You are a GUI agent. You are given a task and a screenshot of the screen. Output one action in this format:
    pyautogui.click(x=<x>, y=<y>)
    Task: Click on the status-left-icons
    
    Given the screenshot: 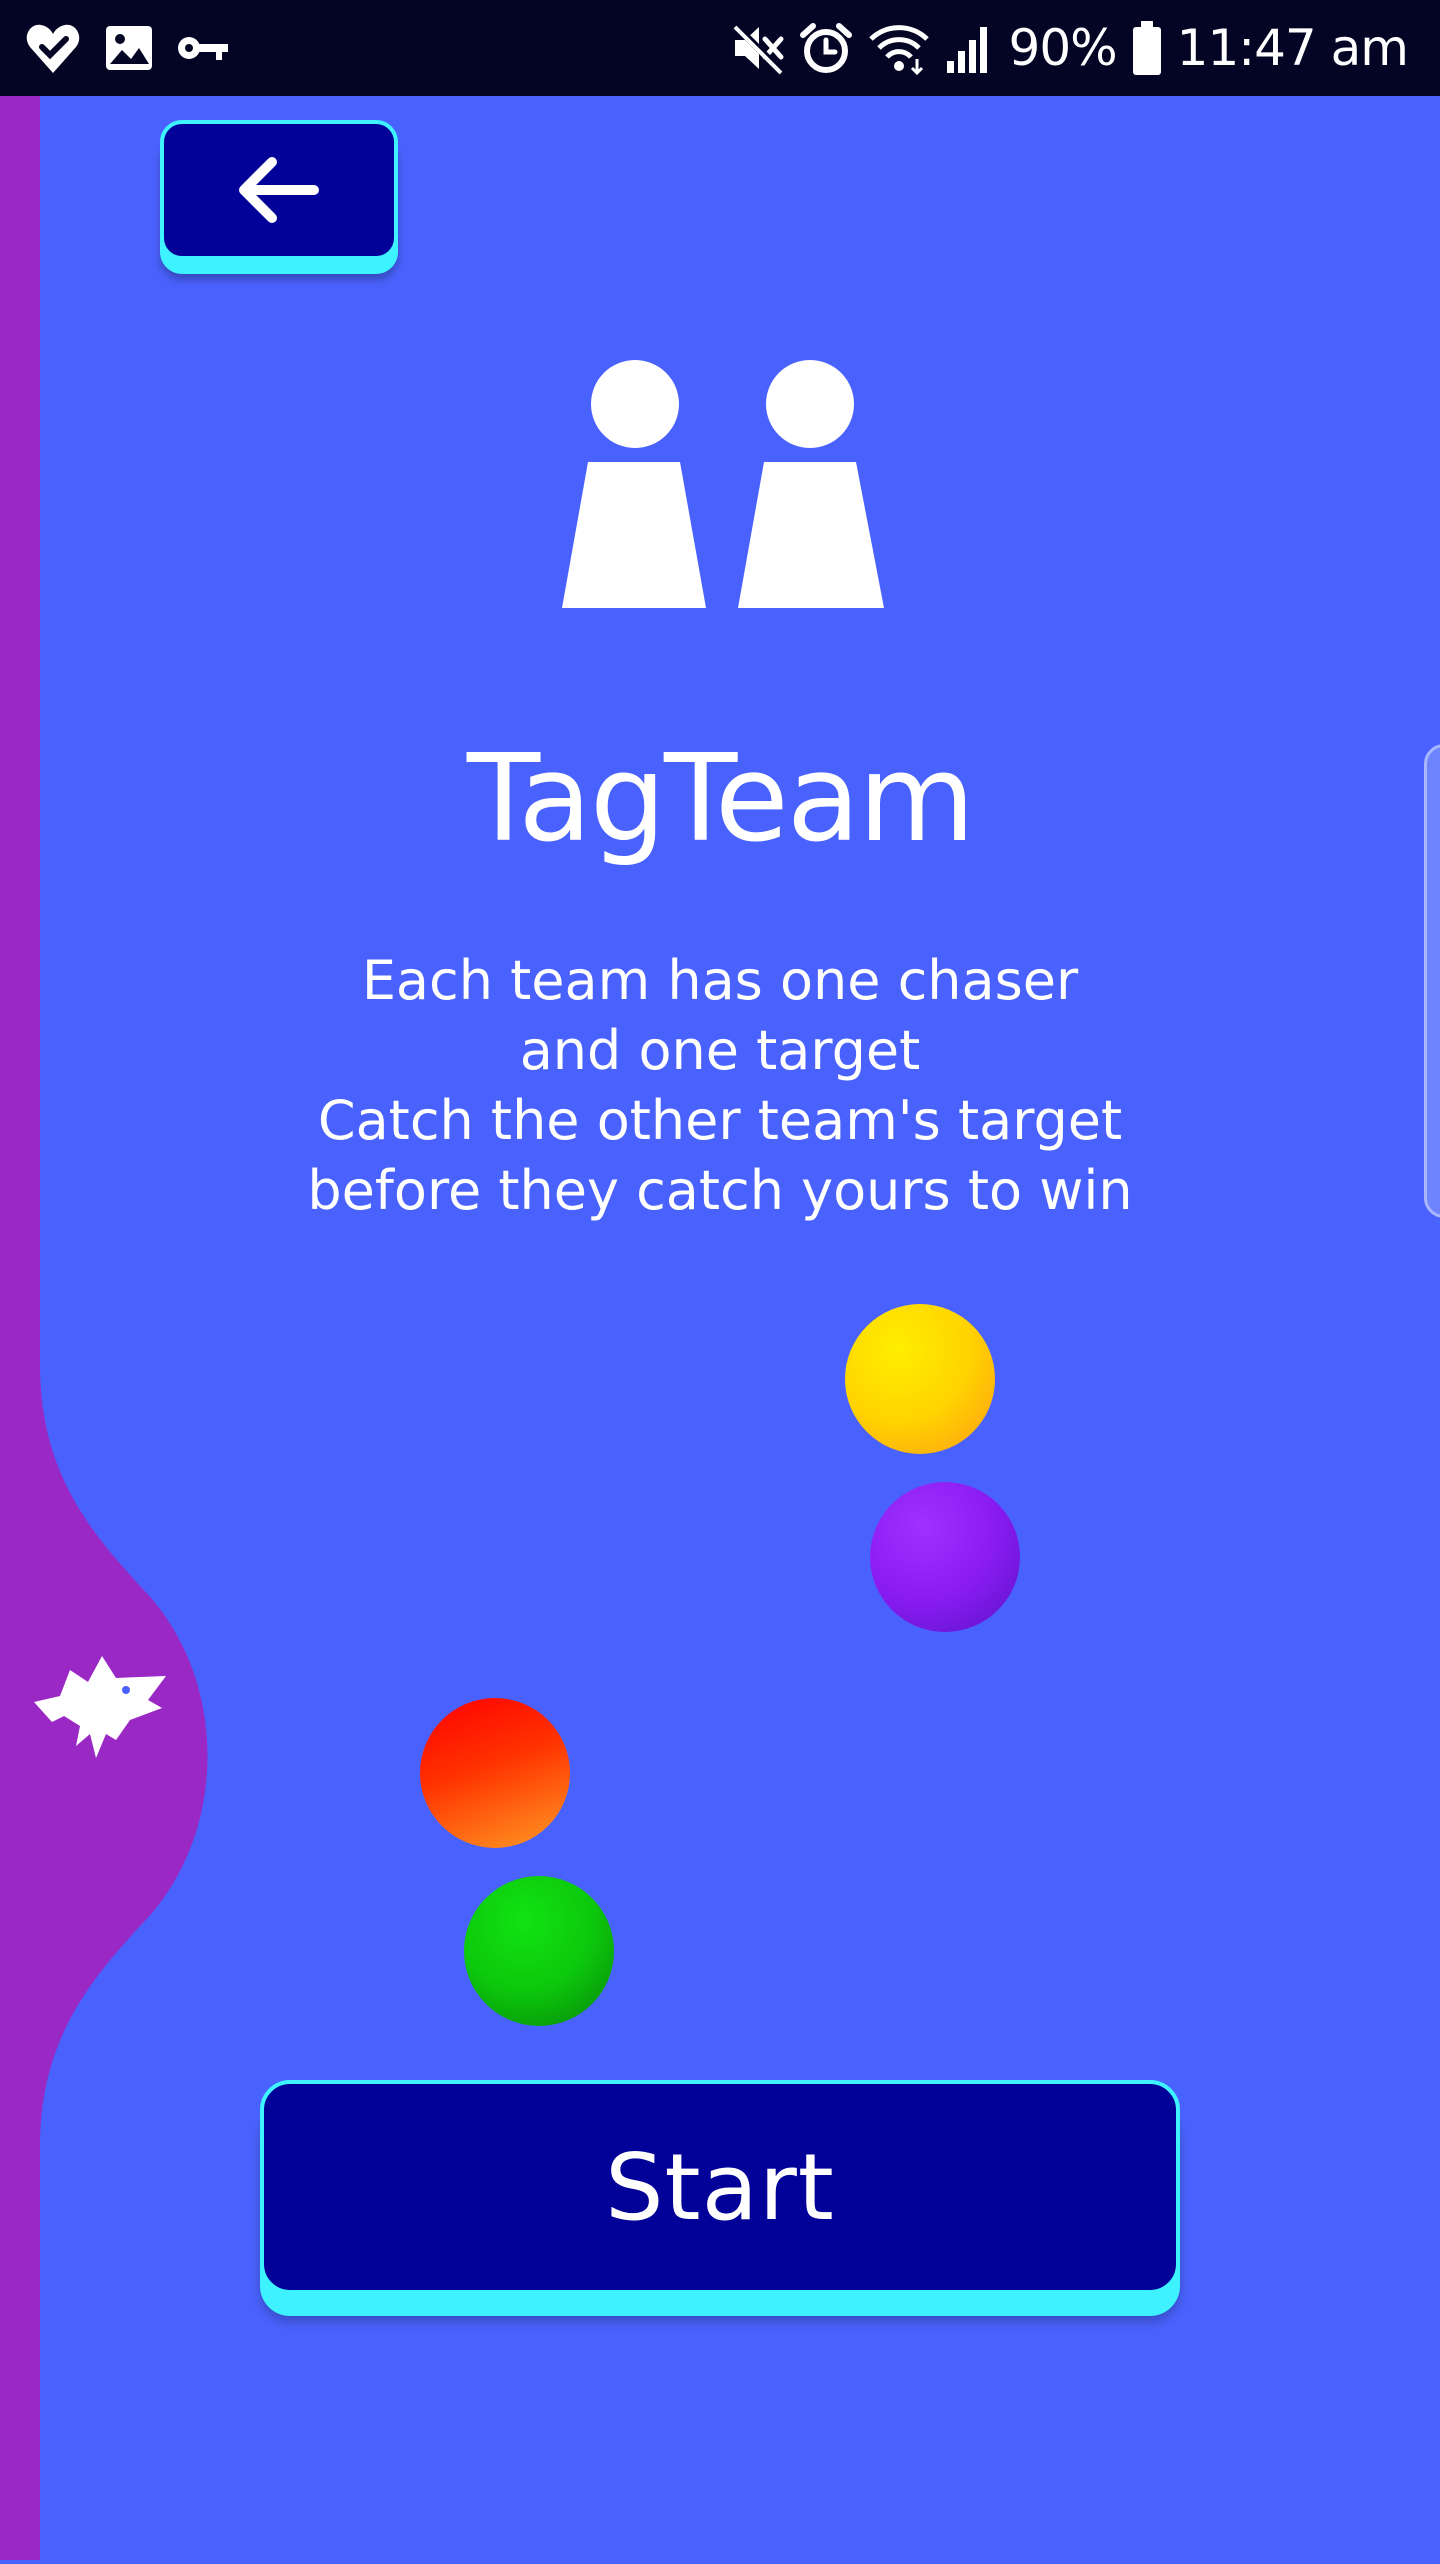 What is the action you would take?
    pyautogui.click(x=127, y=48)
    